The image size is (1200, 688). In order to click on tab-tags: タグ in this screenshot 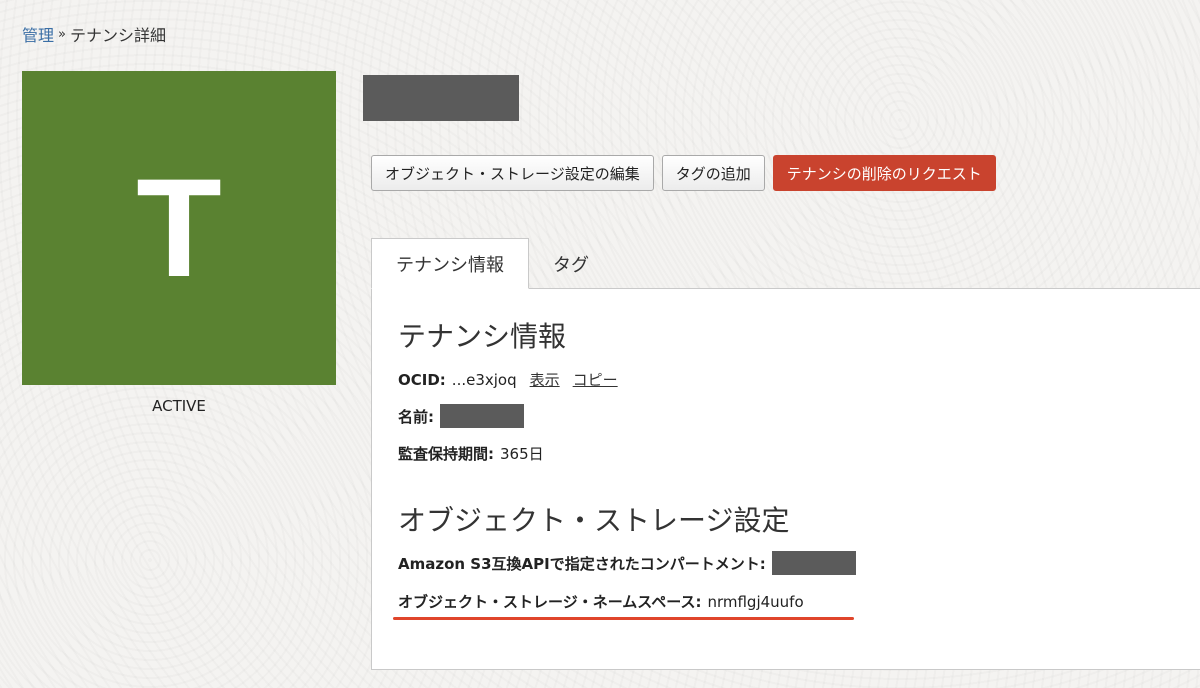, I will do `click(571, 264)`.